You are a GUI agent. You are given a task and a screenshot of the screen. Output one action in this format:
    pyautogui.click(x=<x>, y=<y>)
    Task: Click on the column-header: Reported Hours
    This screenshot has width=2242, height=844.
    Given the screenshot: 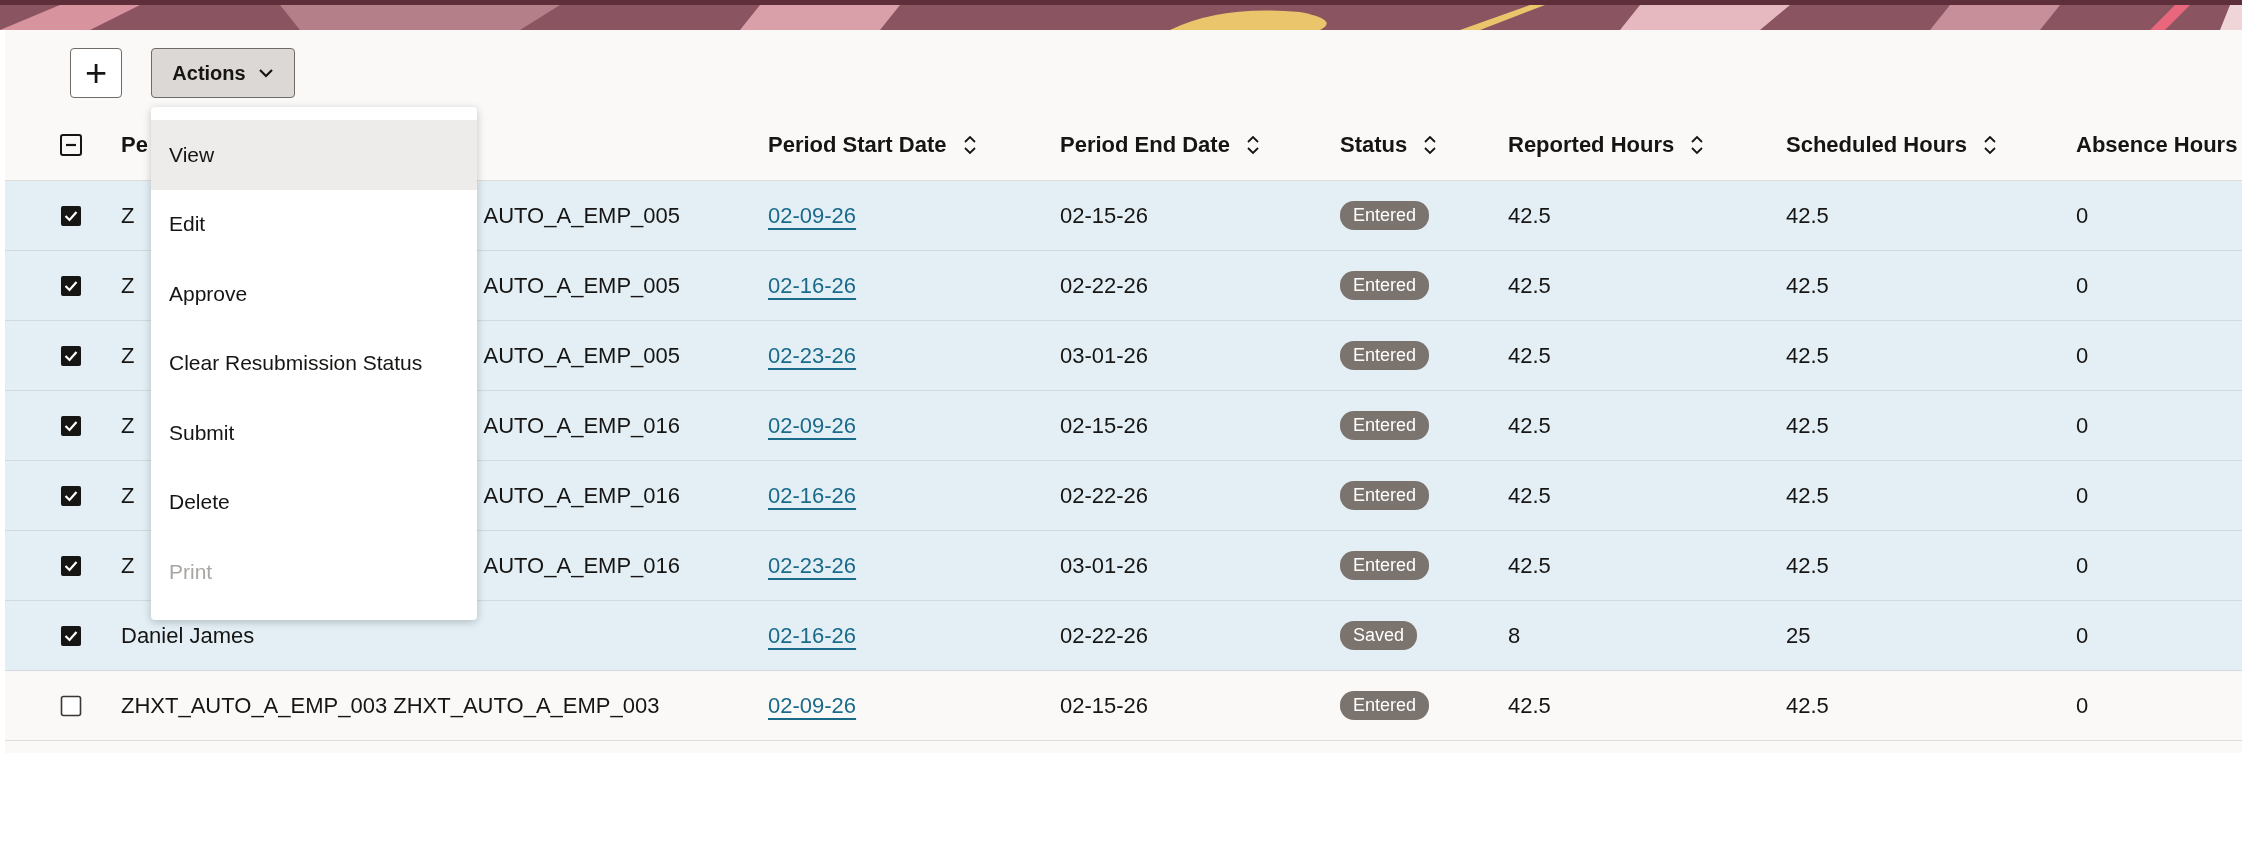 What is the action you would take?
    pyautogui.click(x=1591, y=145)
    